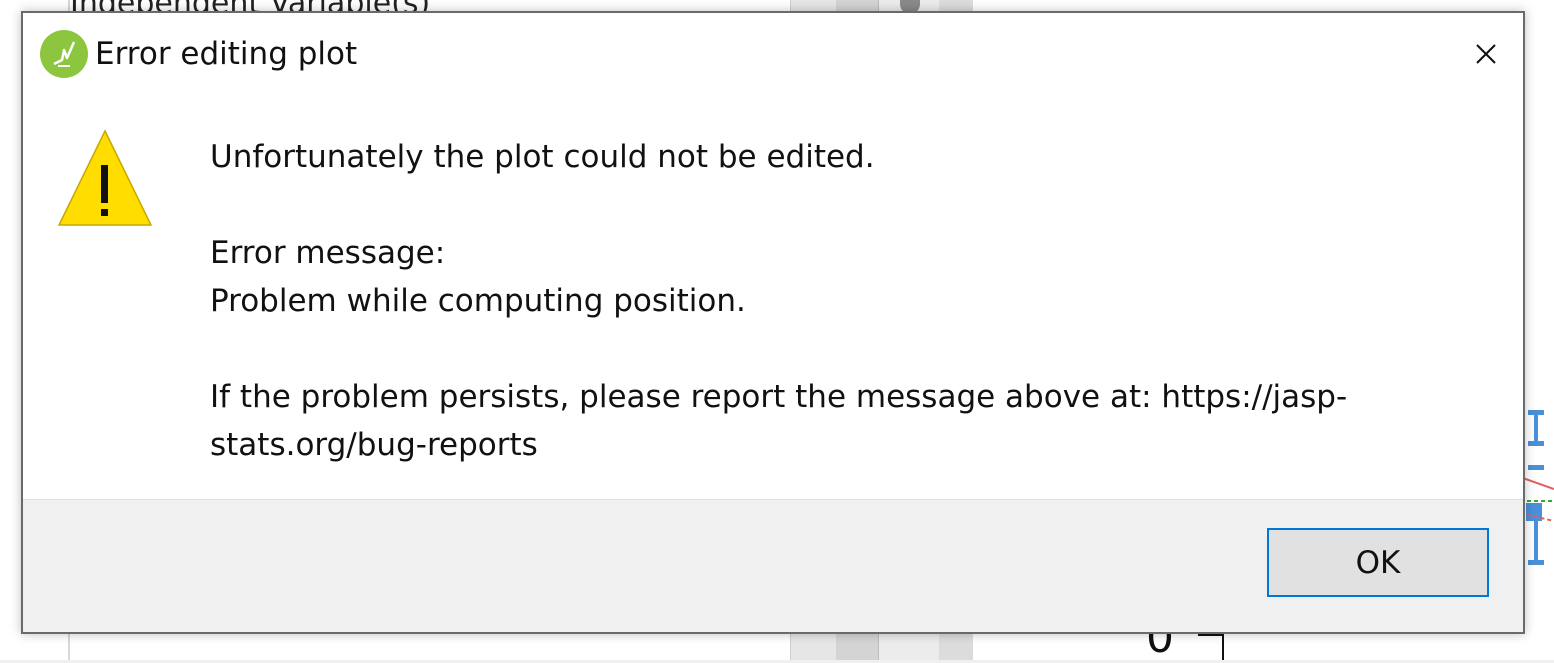  I want to click on dialog-title: Error editing plot, so click(226, 54).